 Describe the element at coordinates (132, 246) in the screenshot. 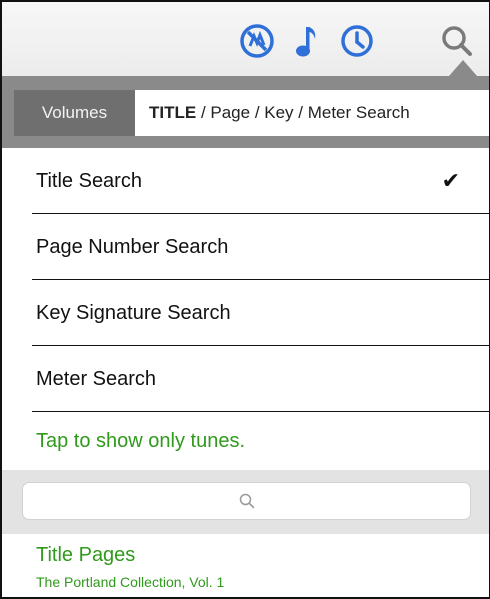

I see `menu-item-label: Page Number Search` at that location.